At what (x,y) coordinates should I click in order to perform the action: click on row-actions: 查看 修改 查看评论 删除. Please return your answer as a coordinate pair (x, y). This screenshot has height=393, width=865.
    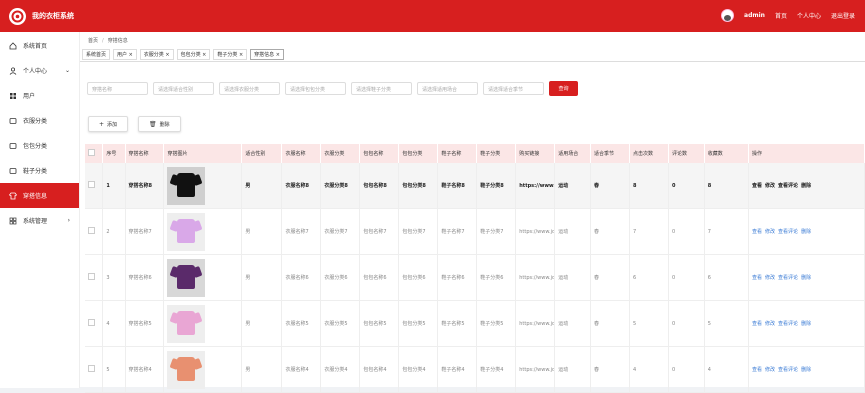
    Looking at the image, I should click on (806, 323).